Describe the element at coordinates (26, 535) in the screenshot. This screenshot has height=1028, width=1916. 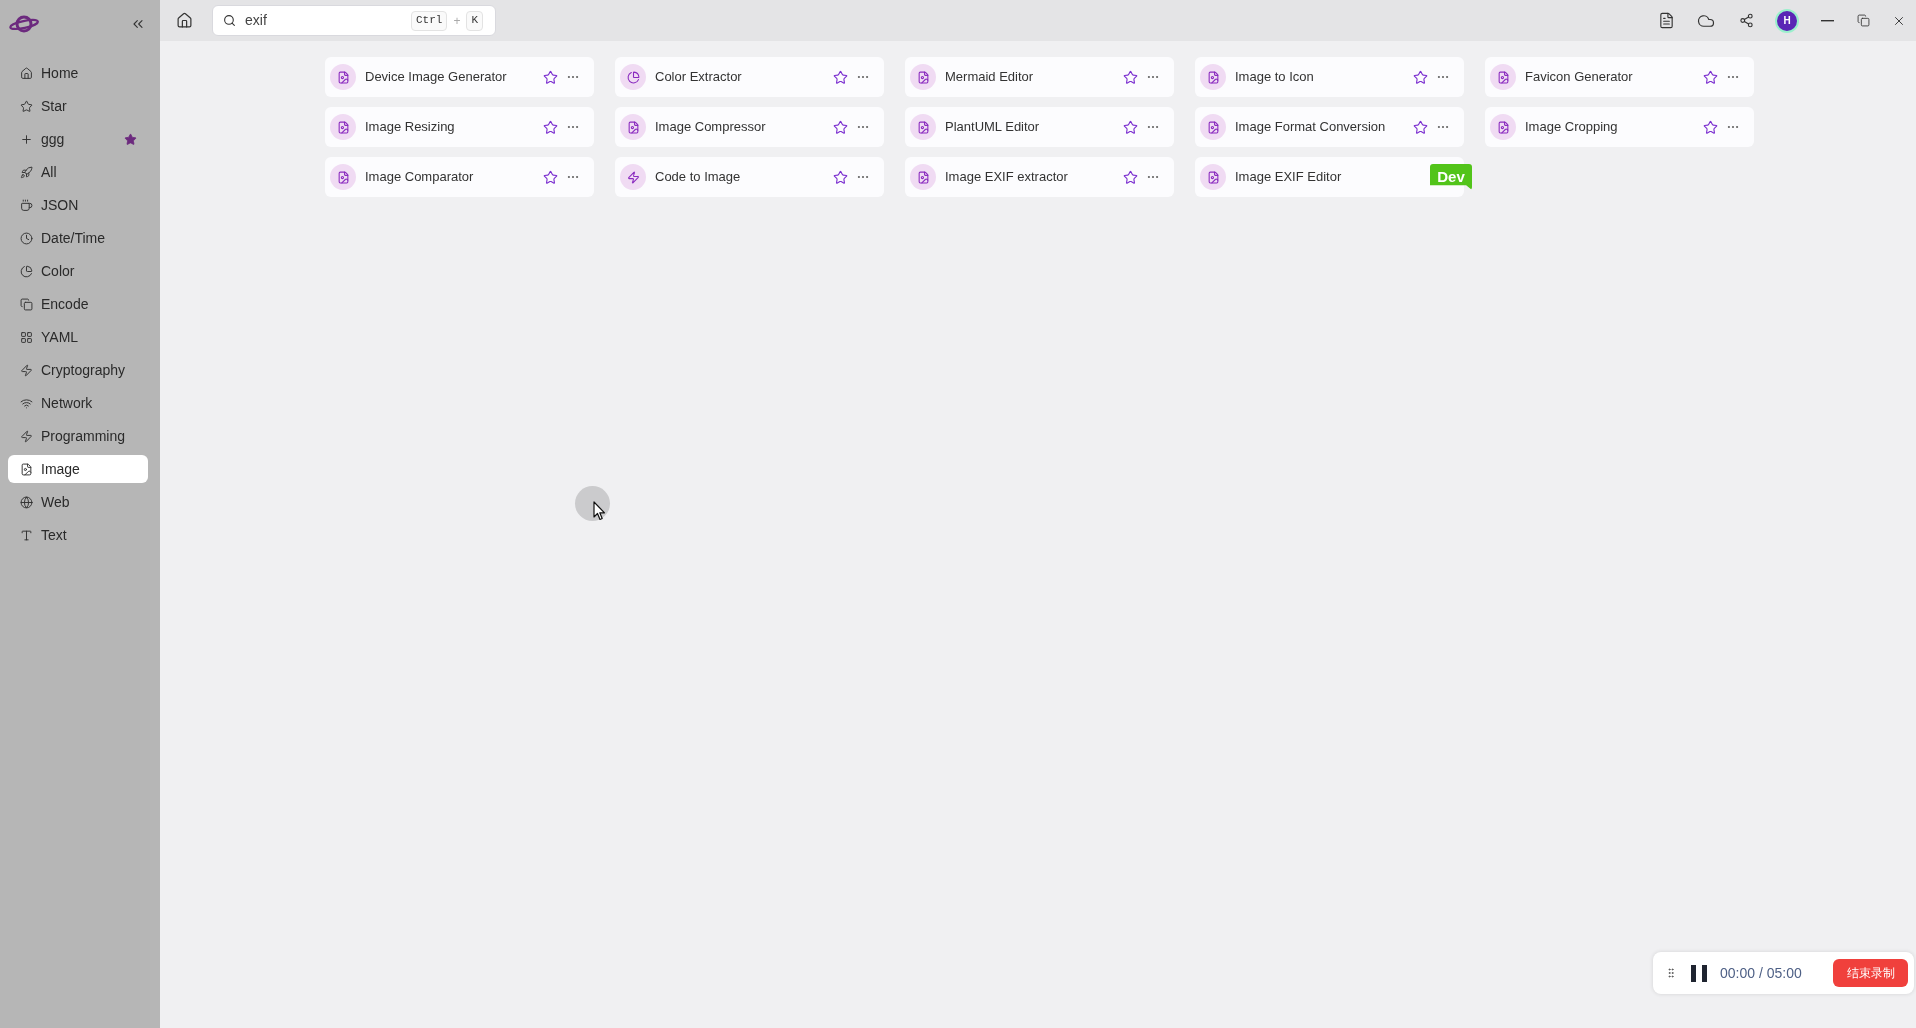
I see `text-icon` at that location.